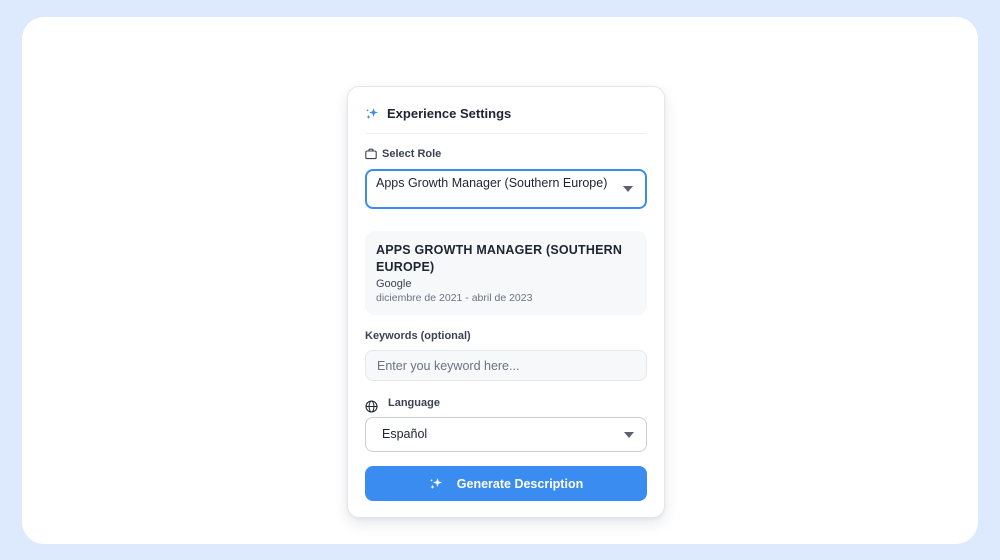 This screenshot has height=560, width=1000. What do you see at coordinates (394, 284) in the screenshot?
I see `role-info-company: Google` at bounding box center [394, 284].